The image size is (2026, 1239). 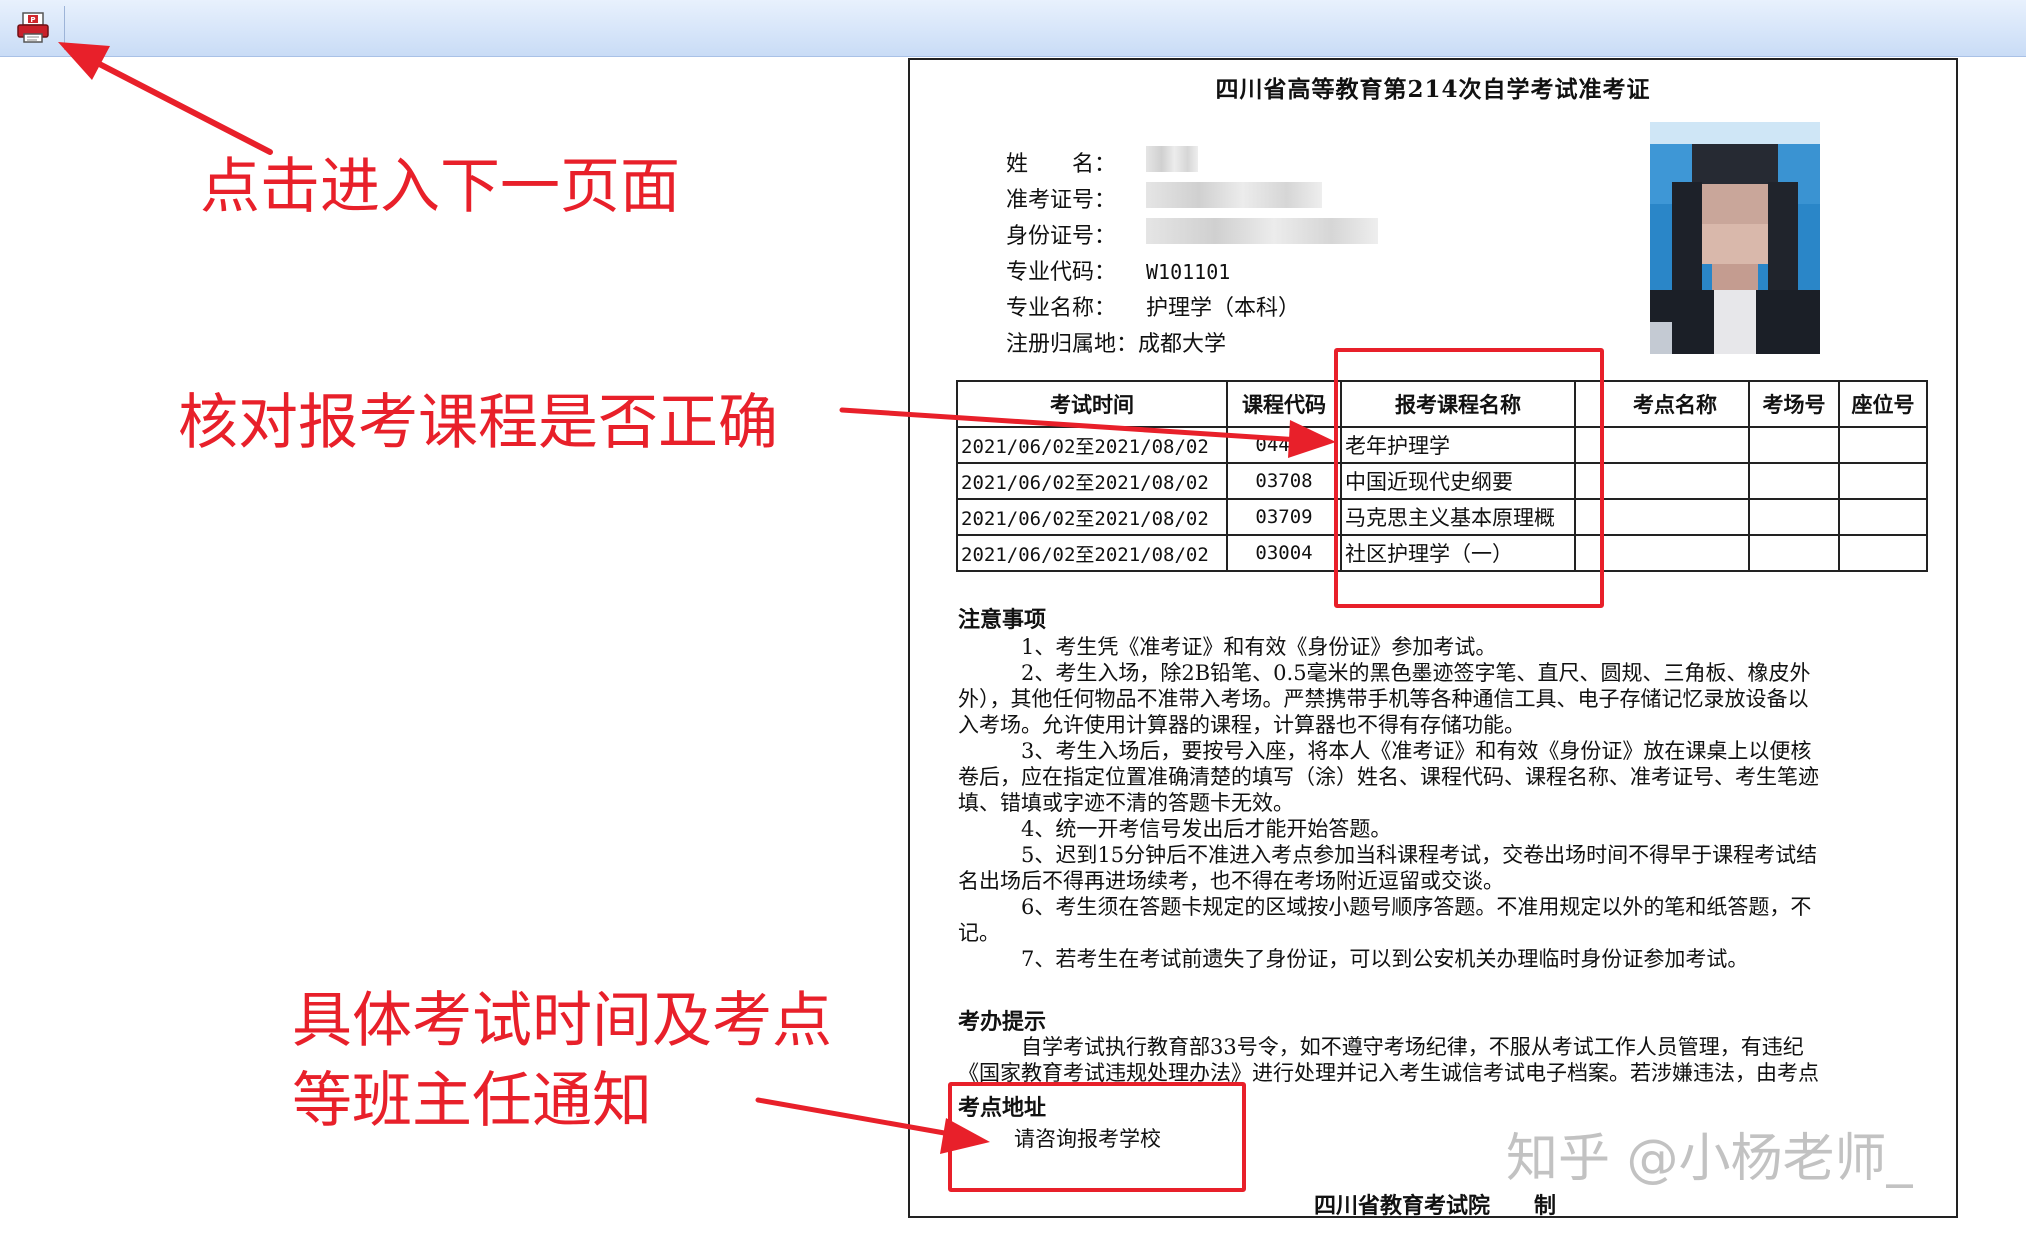 I want to click on annotation-next-page: 点击进入下一页面, so click(x=440, y=187).